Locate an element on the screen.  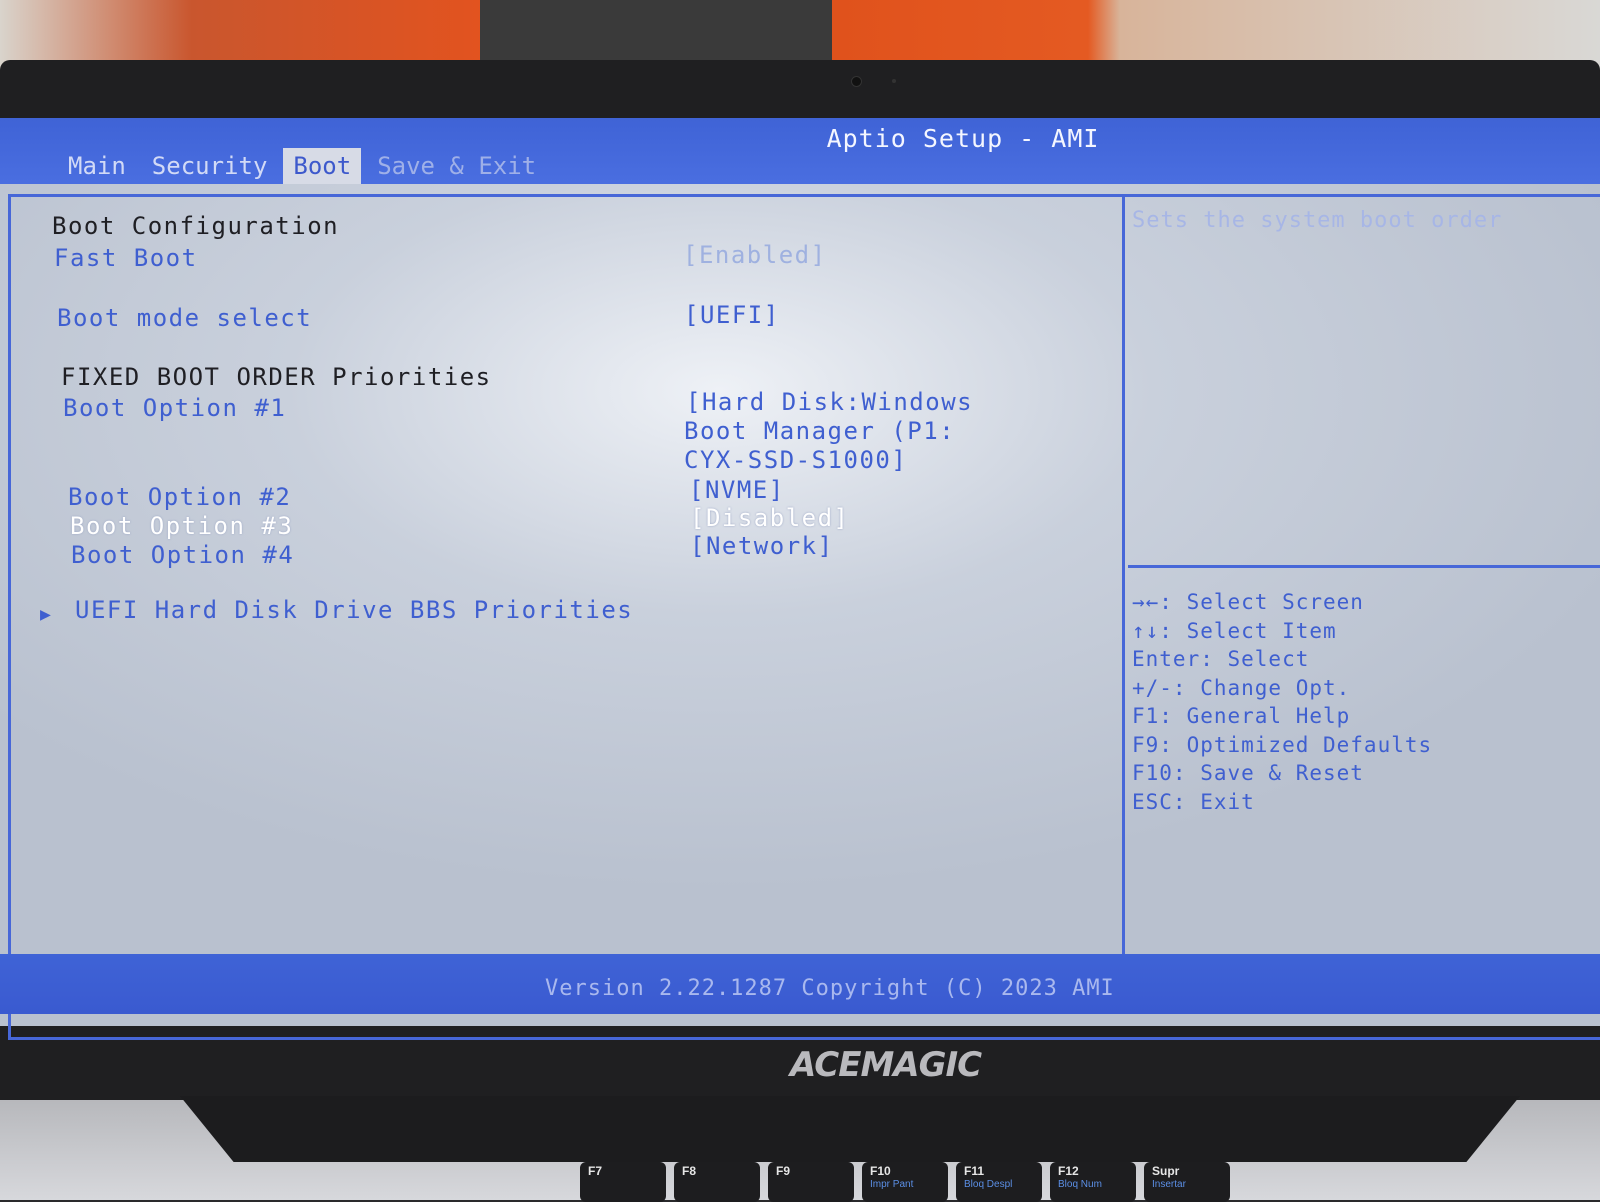
fixed-boot-order-heading: FIXED BOOT ORDER Priorities is located at coordinates (276, 377).